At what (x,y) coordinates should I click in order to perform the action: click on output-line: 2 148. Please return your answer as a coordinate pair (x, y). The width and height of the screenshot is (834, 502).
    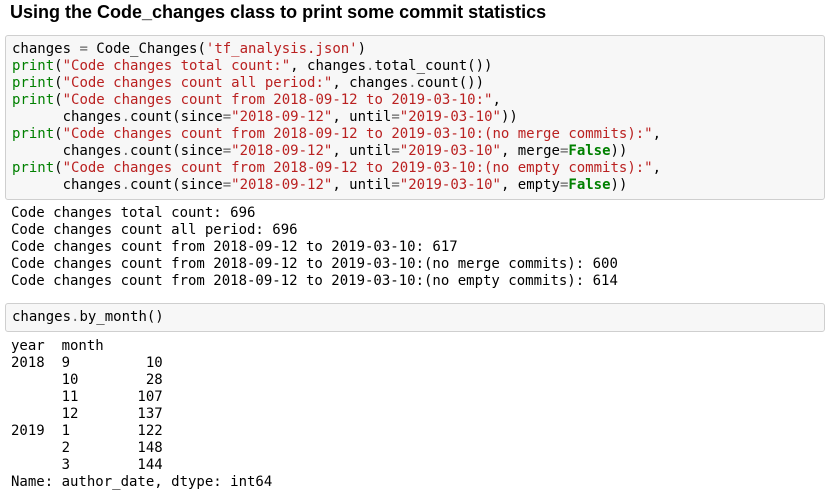
    Looking at the image, I should click on (87, 448).